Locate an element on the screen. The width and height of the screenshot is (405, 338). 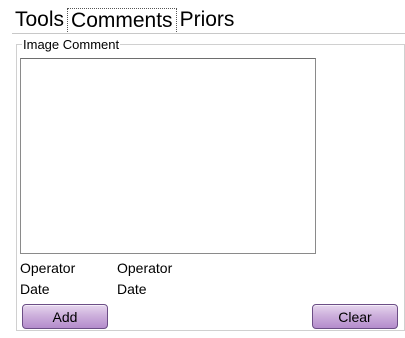
tab-comments: Comments is located at coordinates (122, 21).